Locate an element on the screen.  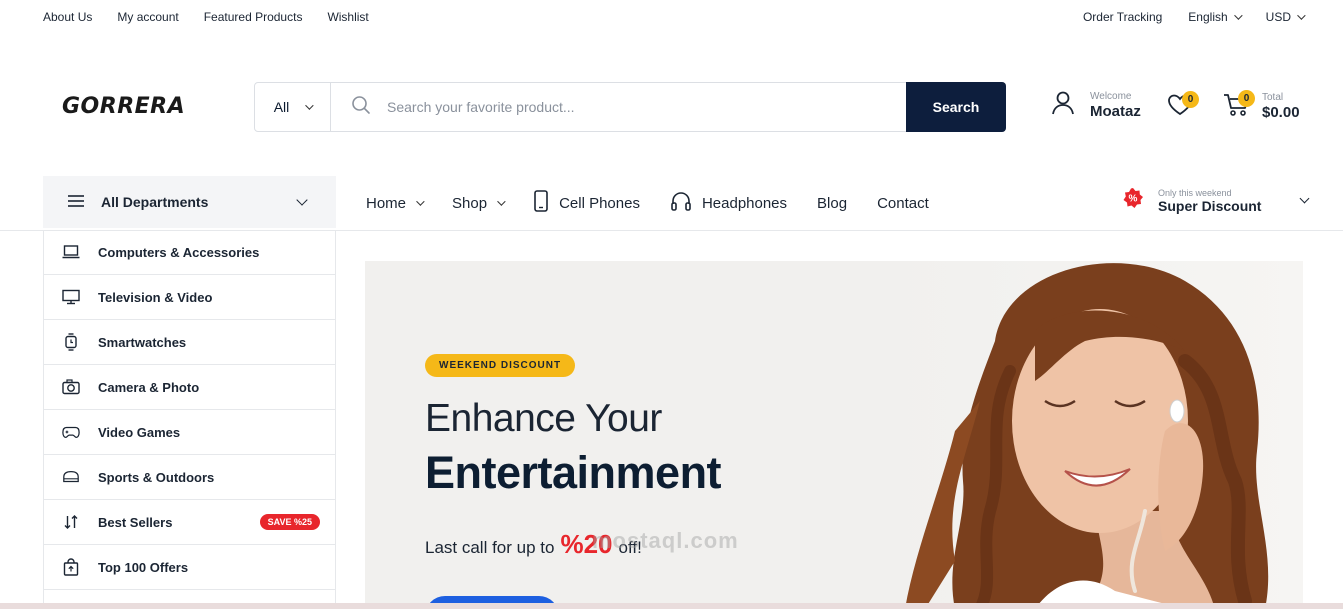
bottom-strip is located at coordinates (671, 606).